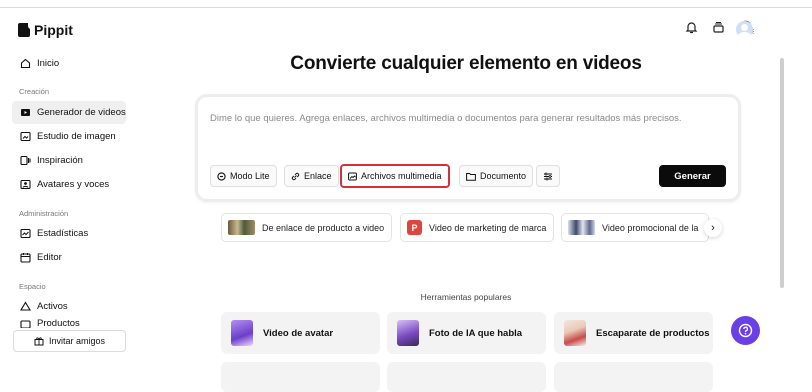 This screenshot has height=392, width=812. I want to click on sidebar-item-label: Estudio de imagen, so click(76, 136).